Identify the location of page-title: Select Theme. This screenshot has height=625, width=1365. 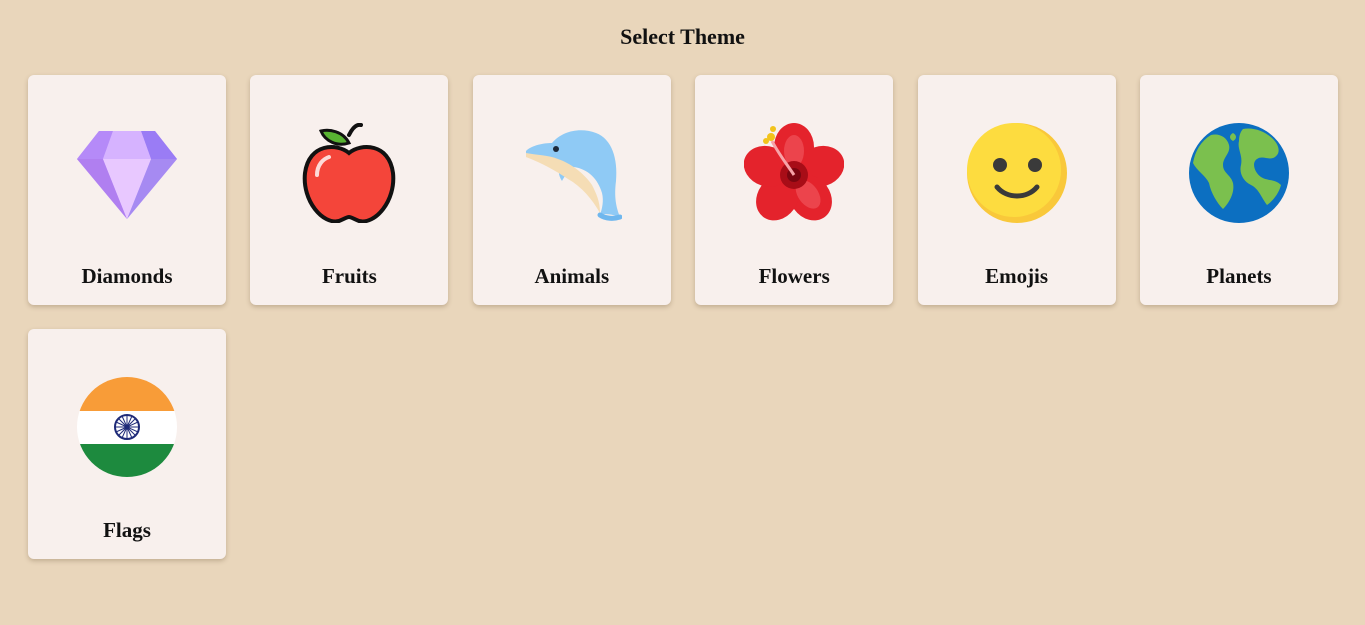
(682, 36).